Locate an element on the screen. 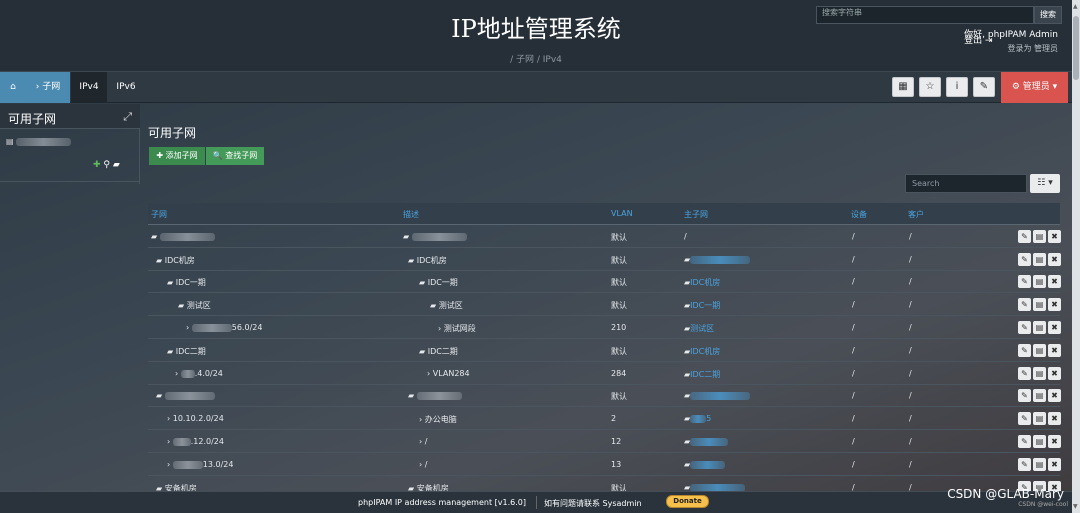 This screenshot has width=1080, height=513. plus-icon: ✚ is located at coordinates (97, 165).